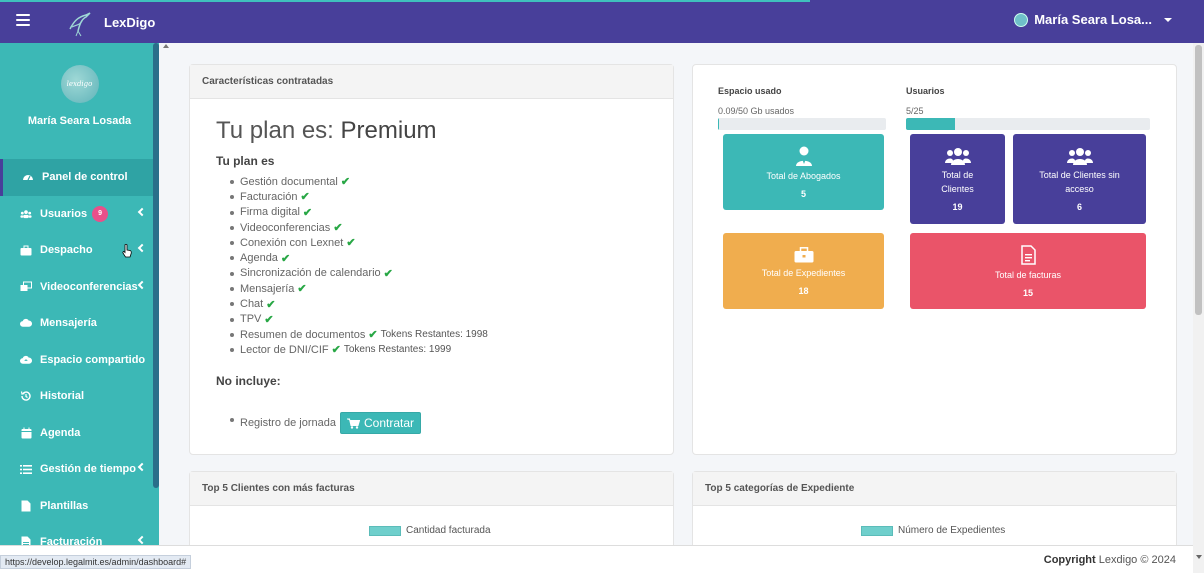 This screenshot has width=1204, height=573. Describe the element at coordinates (957, 206) in the screenshot. I see `tile-value: 19` at that location.